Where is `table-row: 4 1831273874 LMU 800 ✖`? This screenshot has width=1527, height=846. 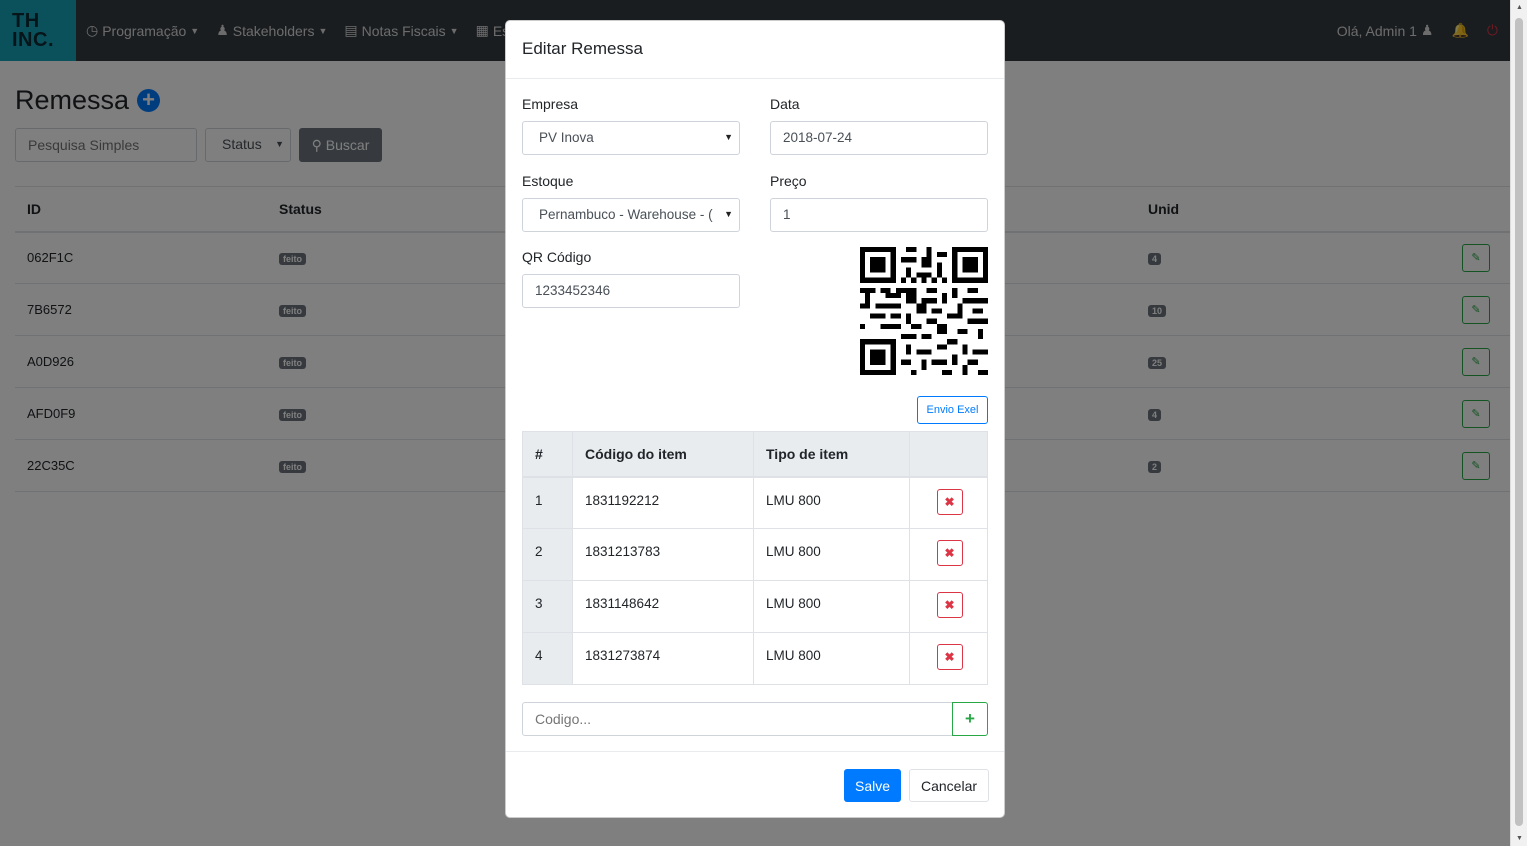 table-row: 4 1831273874 LMU 800 ✖ is located at coordinates (755, 658).